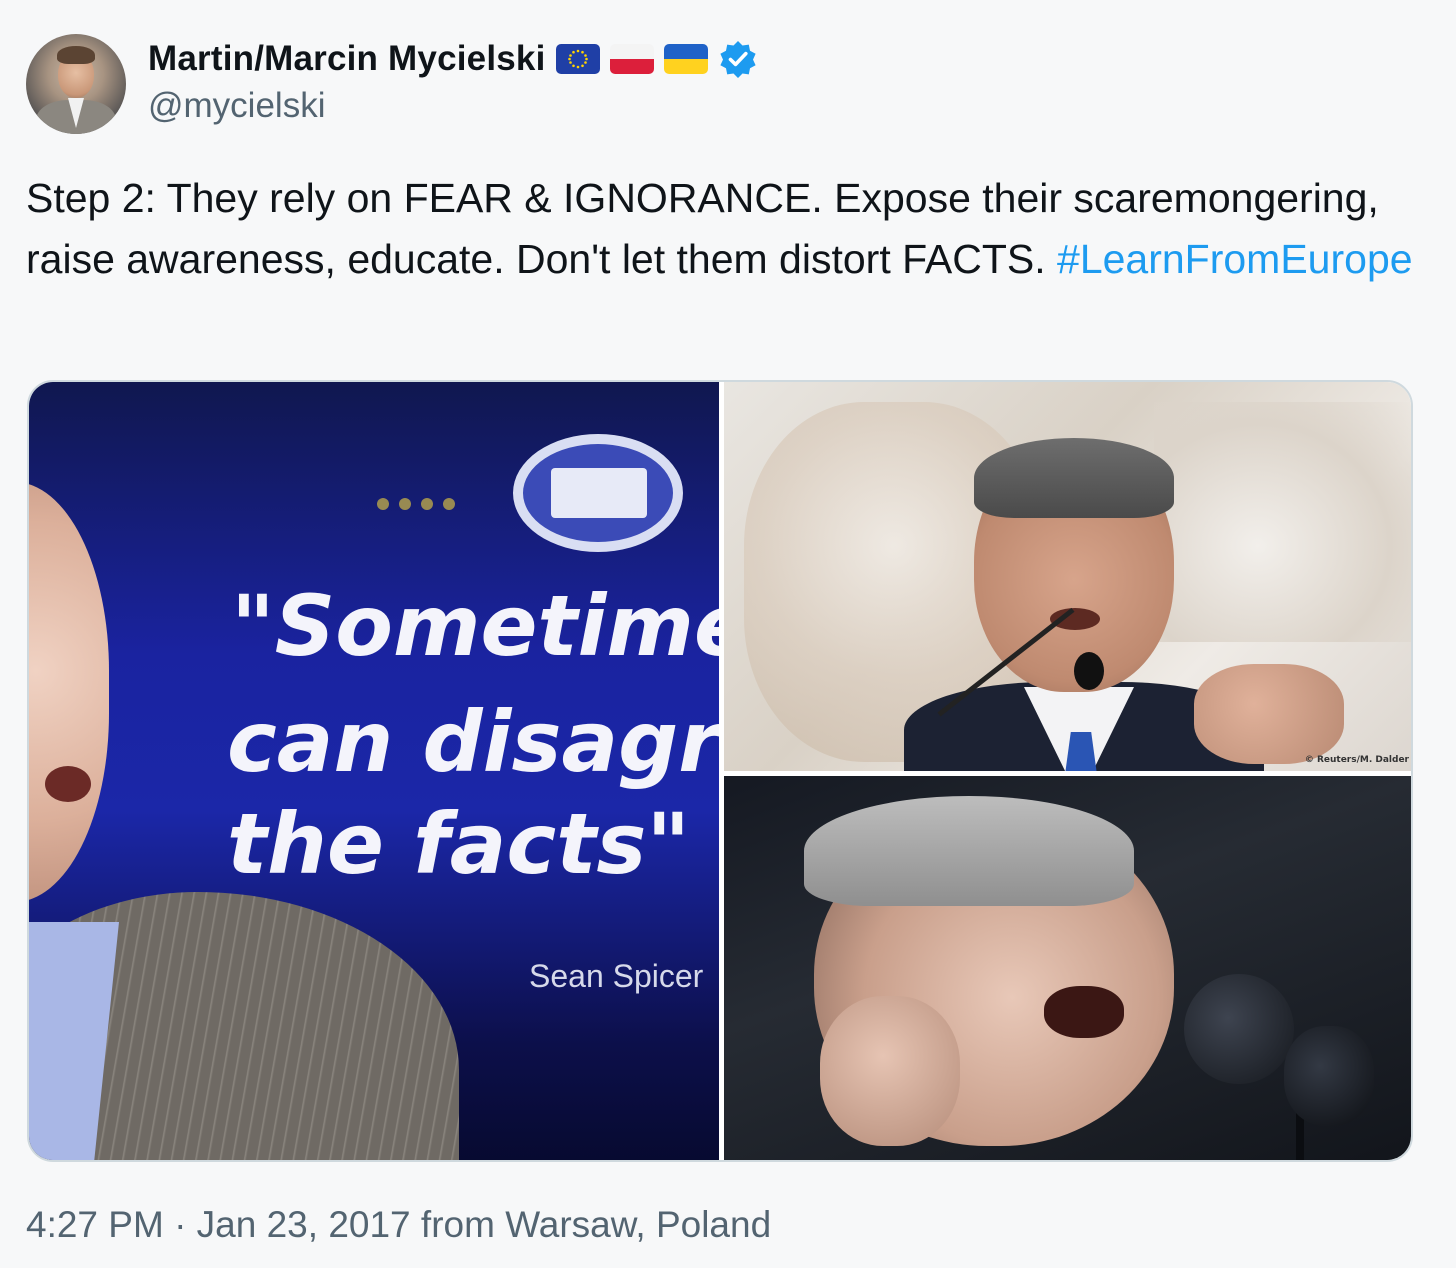  I want to click on author-handle: @mycielski, so click(236, 106).